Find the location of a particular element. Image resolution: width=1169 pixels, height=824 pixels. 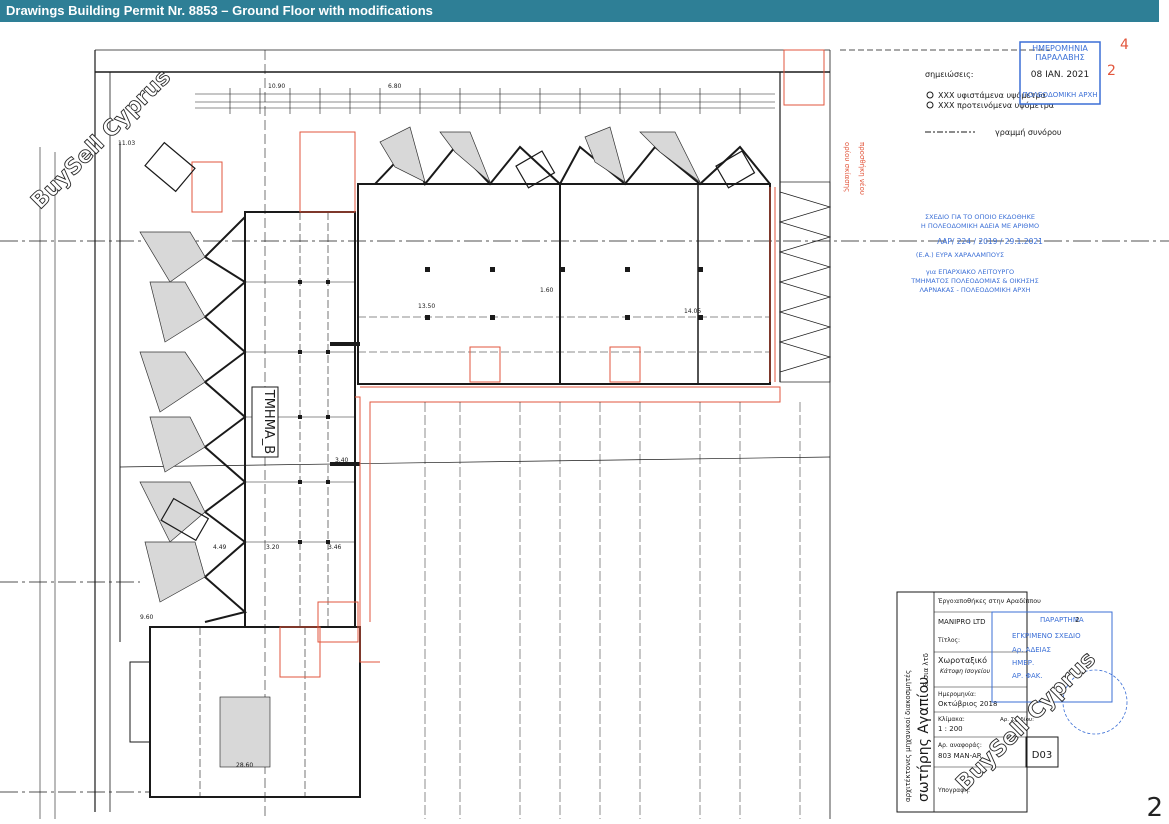

drawing-scale: 1 : 200 is located at coordinates (950, 729).